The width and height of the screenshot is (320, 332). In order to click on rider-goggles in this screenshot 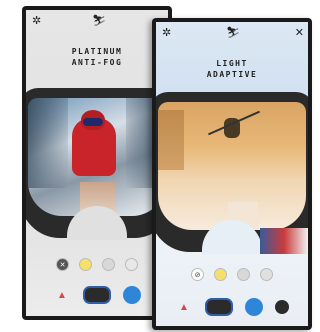, I will do `click(93, 122)`.